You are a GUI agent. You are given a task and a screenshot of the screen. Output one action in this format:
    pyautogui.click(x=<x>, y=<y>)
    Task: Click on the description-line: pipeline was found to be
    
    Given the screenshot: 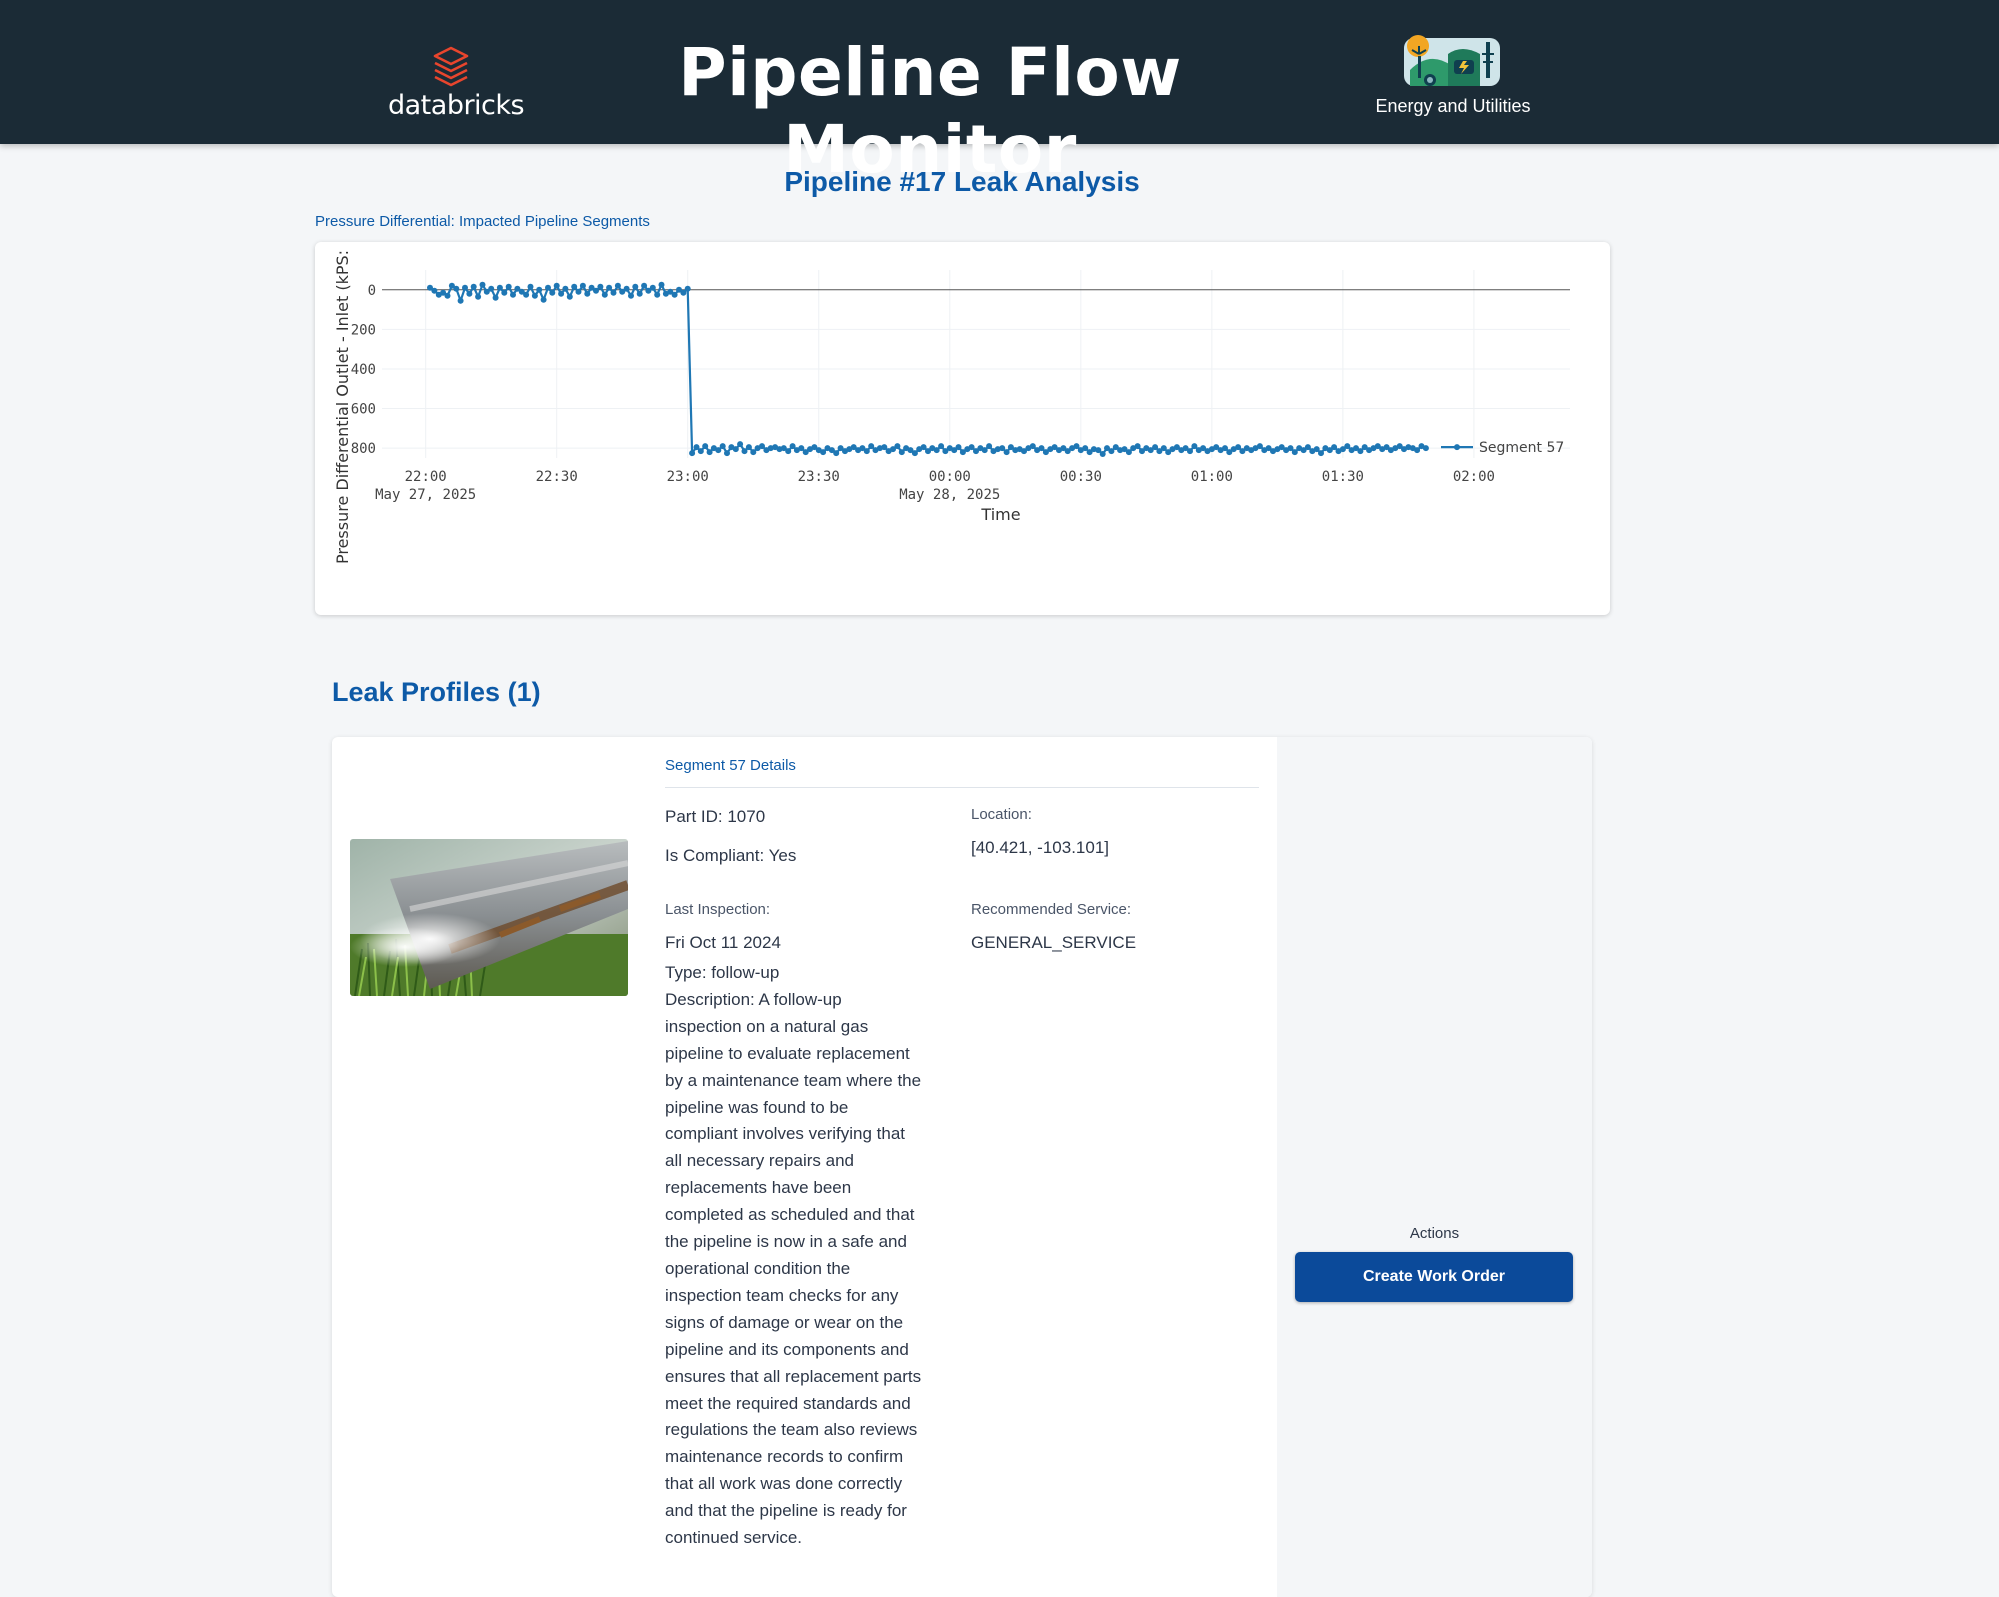 What is the action you would take?
    pyautogui.click(x=757, y=1107)
    